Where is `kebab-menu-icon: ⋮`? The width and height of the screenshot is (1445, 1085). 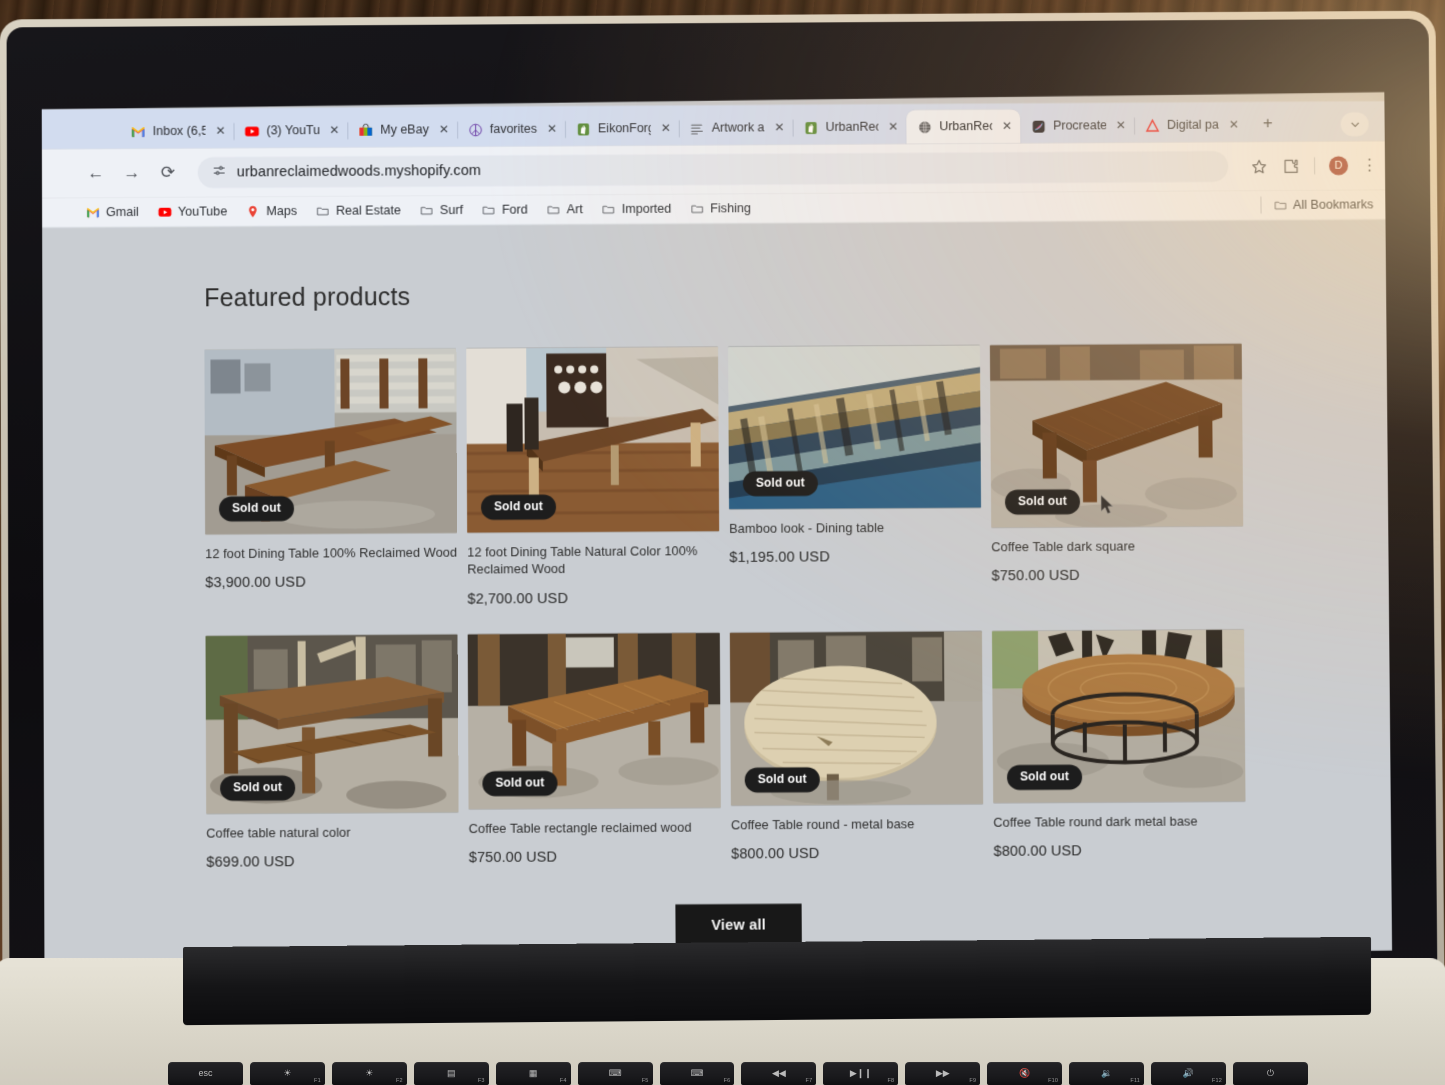
kebab-menu-icon: ⋮ is located at coordinates (1369, 165).